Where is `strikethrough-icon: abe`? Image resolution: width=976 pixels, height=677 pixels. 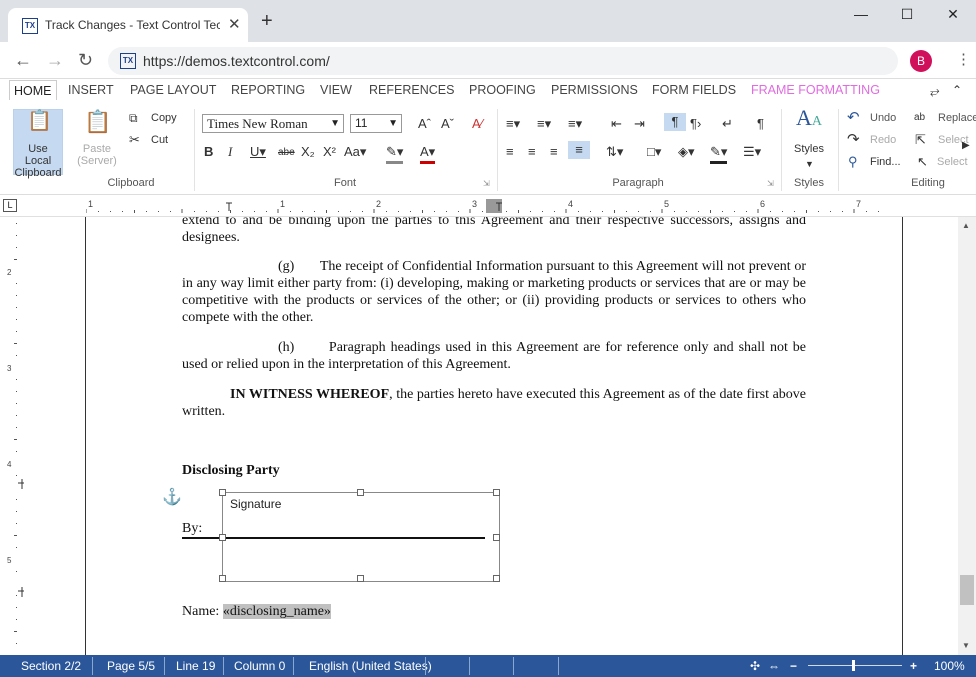 strikethrough-icon: abe is located at coordinates (286, 153).